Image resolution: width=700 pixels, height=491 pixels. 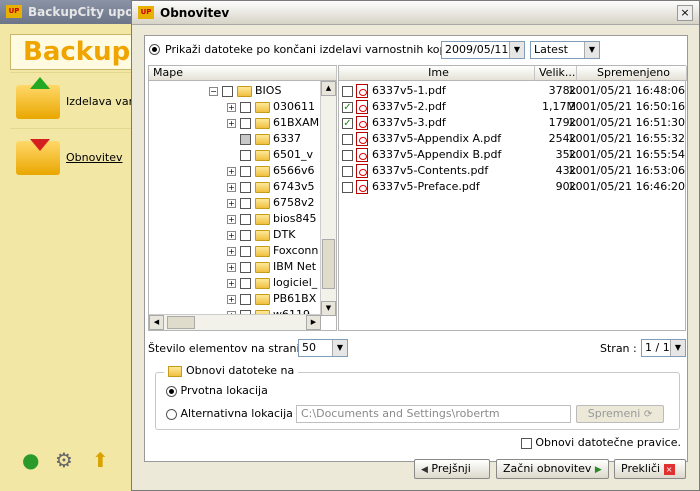 I want to click on original-location-radio, so click(x=171, y=391).